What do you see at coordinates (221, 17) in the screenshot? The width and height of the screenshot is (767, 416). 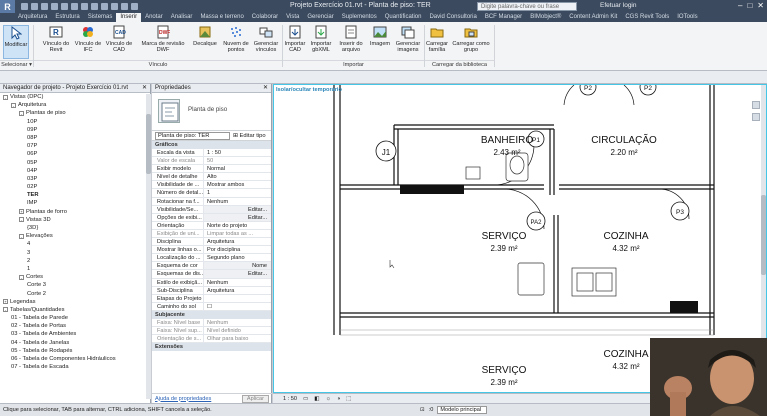 I see `tab-massa-e-terreno: Massa e terreno` at bounding box center [221, 17].